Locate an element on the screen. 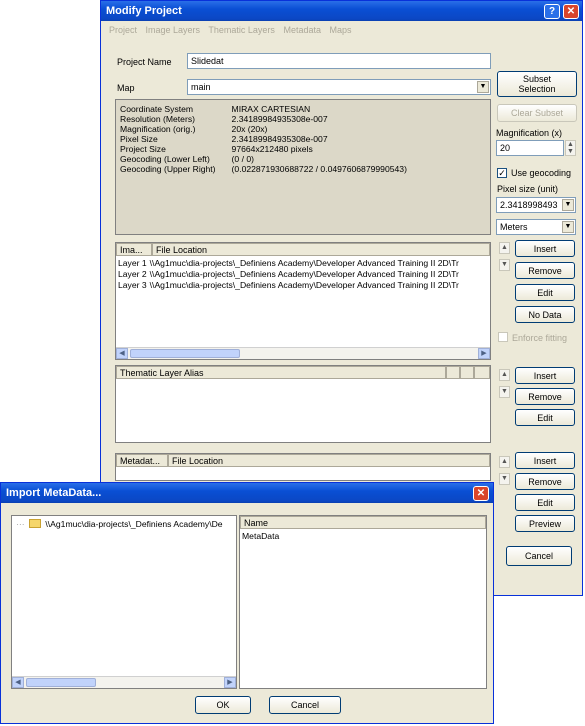 The image size is (585, 726). pixel-size-label: Pixel size (unit) is located at coordinates (528, 189).